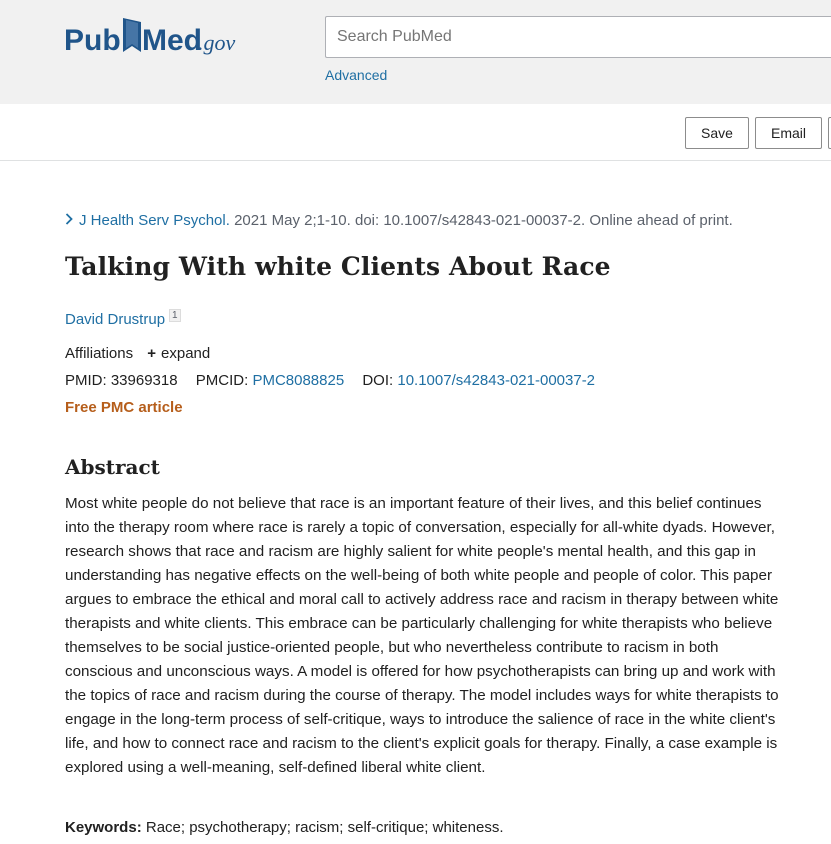  Describe the element at coordinates (788, 133) in the screenshot. I see `email-button: Email` at that location.